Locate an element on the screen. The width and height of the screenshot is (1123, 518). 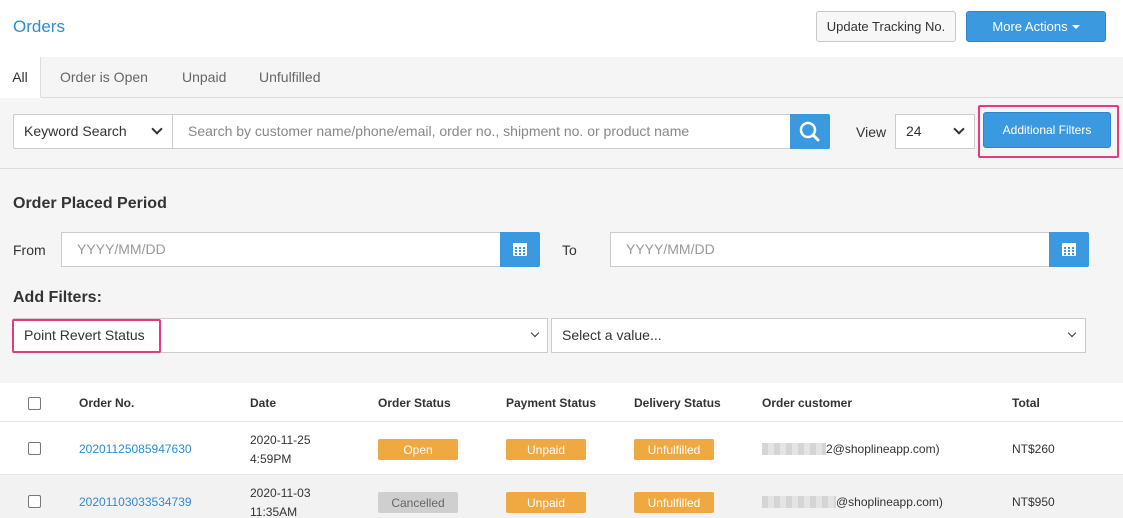
order-tabs: All Order is Open Unpaid Unfulfilled is located at coordinates (561, 77).